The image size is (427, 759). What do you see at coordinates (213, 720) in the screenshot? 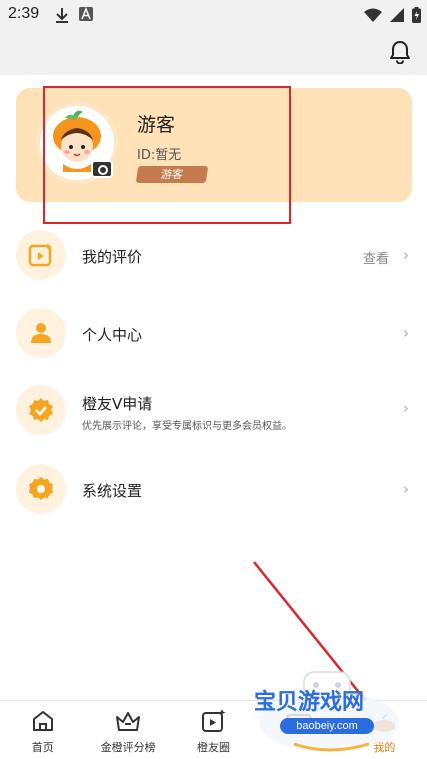
I see `post-video-icon` at bounding box center [213, 720].